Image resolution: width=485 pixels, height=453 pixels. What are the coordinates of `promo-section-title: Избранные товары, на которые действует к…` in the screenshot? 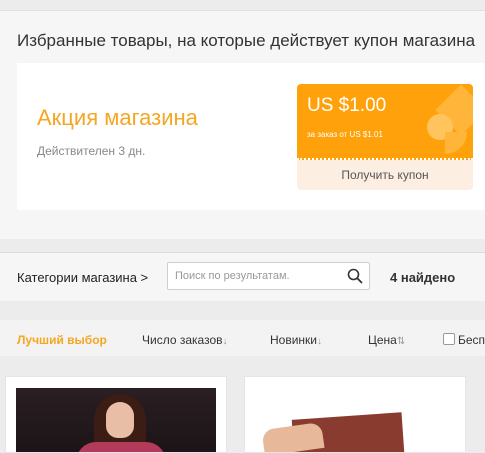 It's located at (246, 40).